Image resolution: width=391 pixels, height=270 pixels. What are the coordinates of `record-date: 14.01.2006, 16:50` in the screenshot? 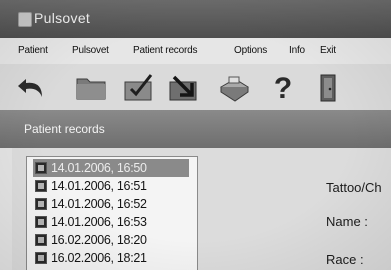 It's located at (99, 168).